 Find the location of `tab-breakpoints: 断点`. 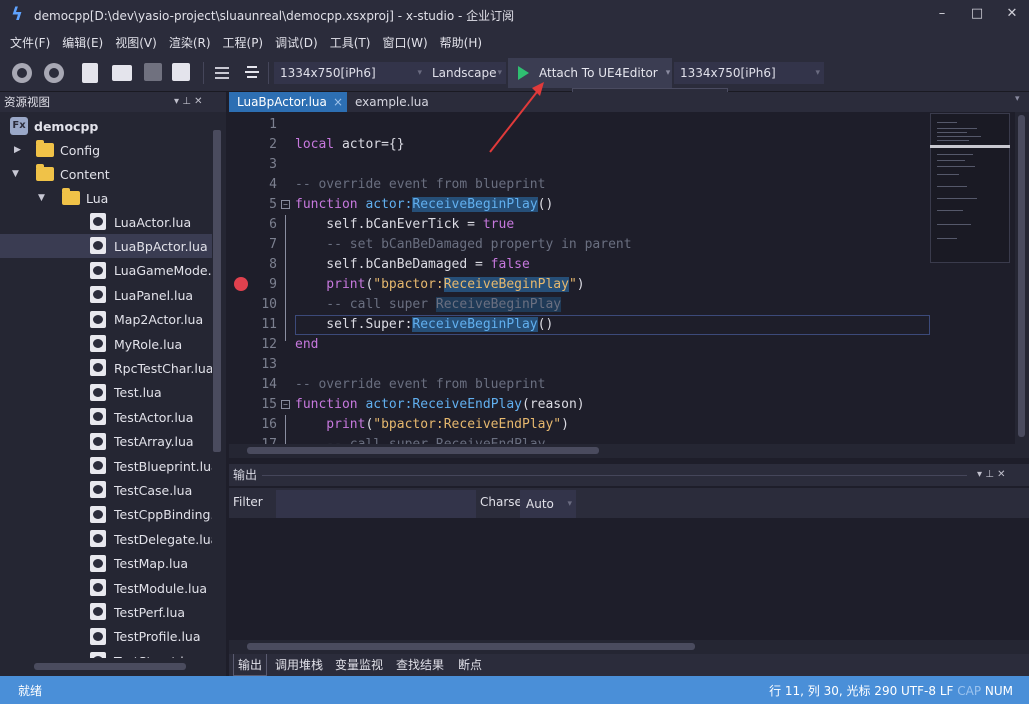

tab-breakpoints: 断点 is located at coordinates (470, 665).